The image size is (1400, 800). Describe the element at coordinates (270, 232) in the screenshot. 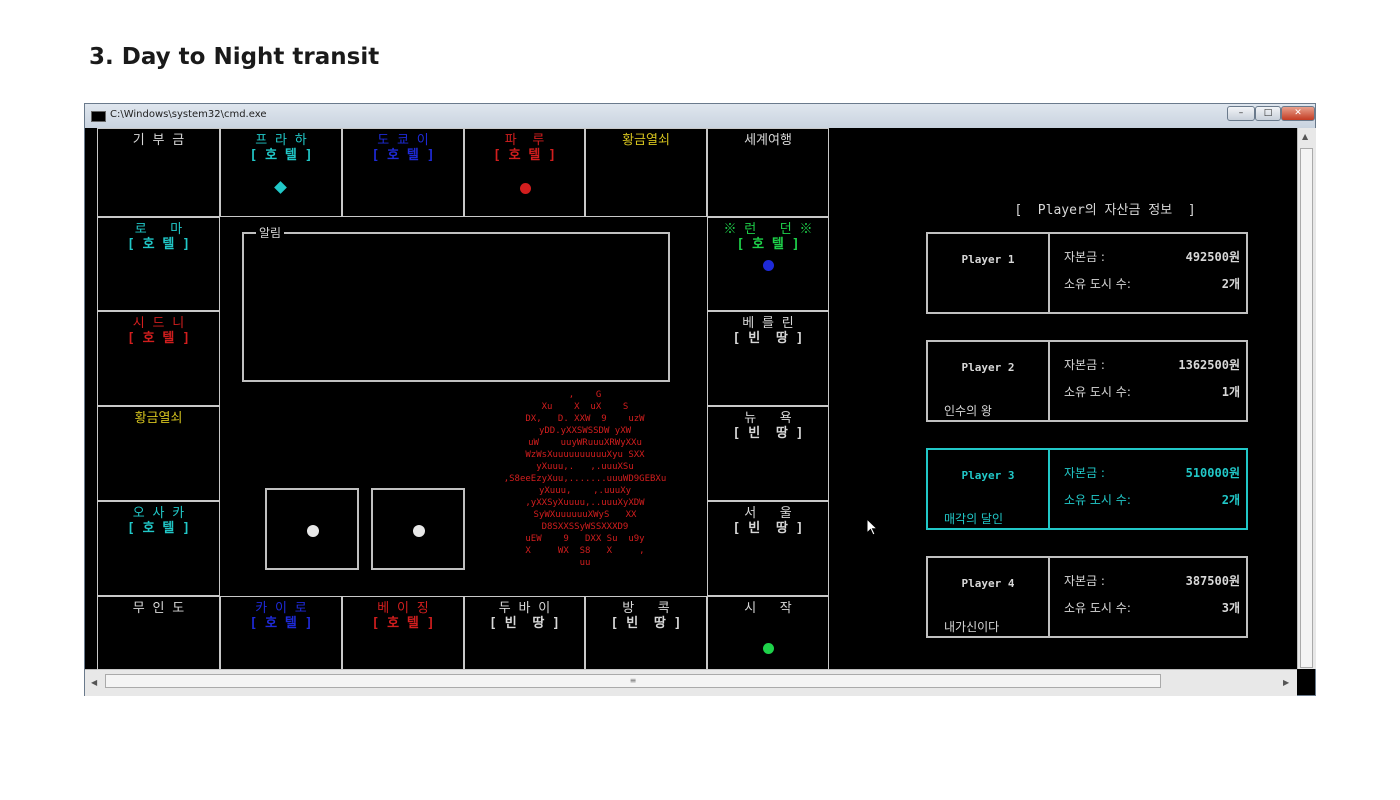

I see `alert-label: 알림` at that location.